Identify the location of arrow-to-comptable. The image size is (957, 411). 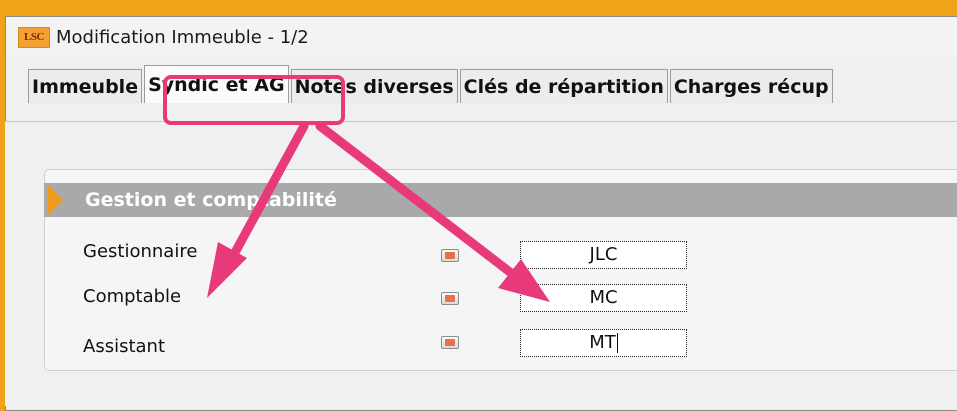
(432, 211).